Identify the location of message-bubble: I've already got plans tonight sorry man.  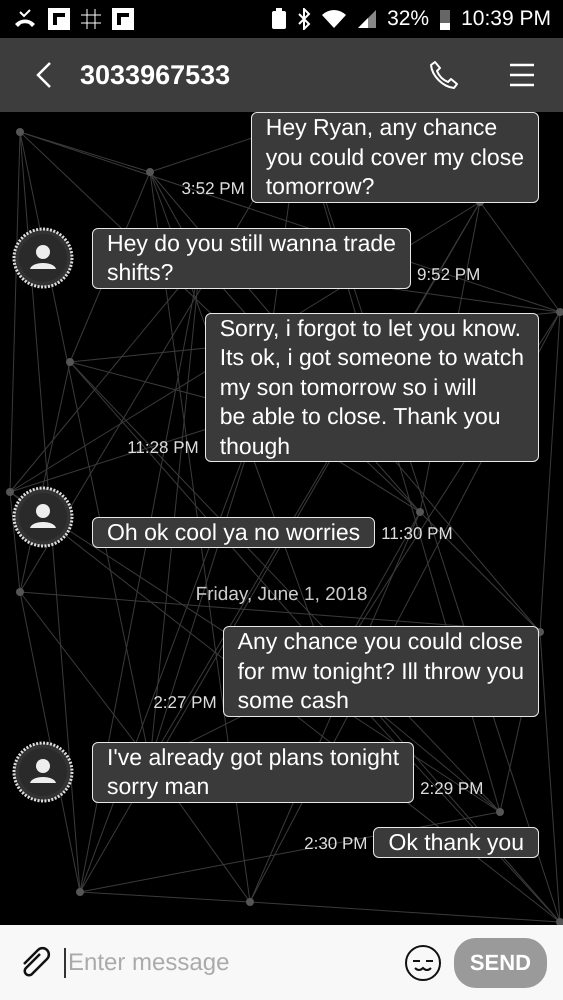
(253, 772).